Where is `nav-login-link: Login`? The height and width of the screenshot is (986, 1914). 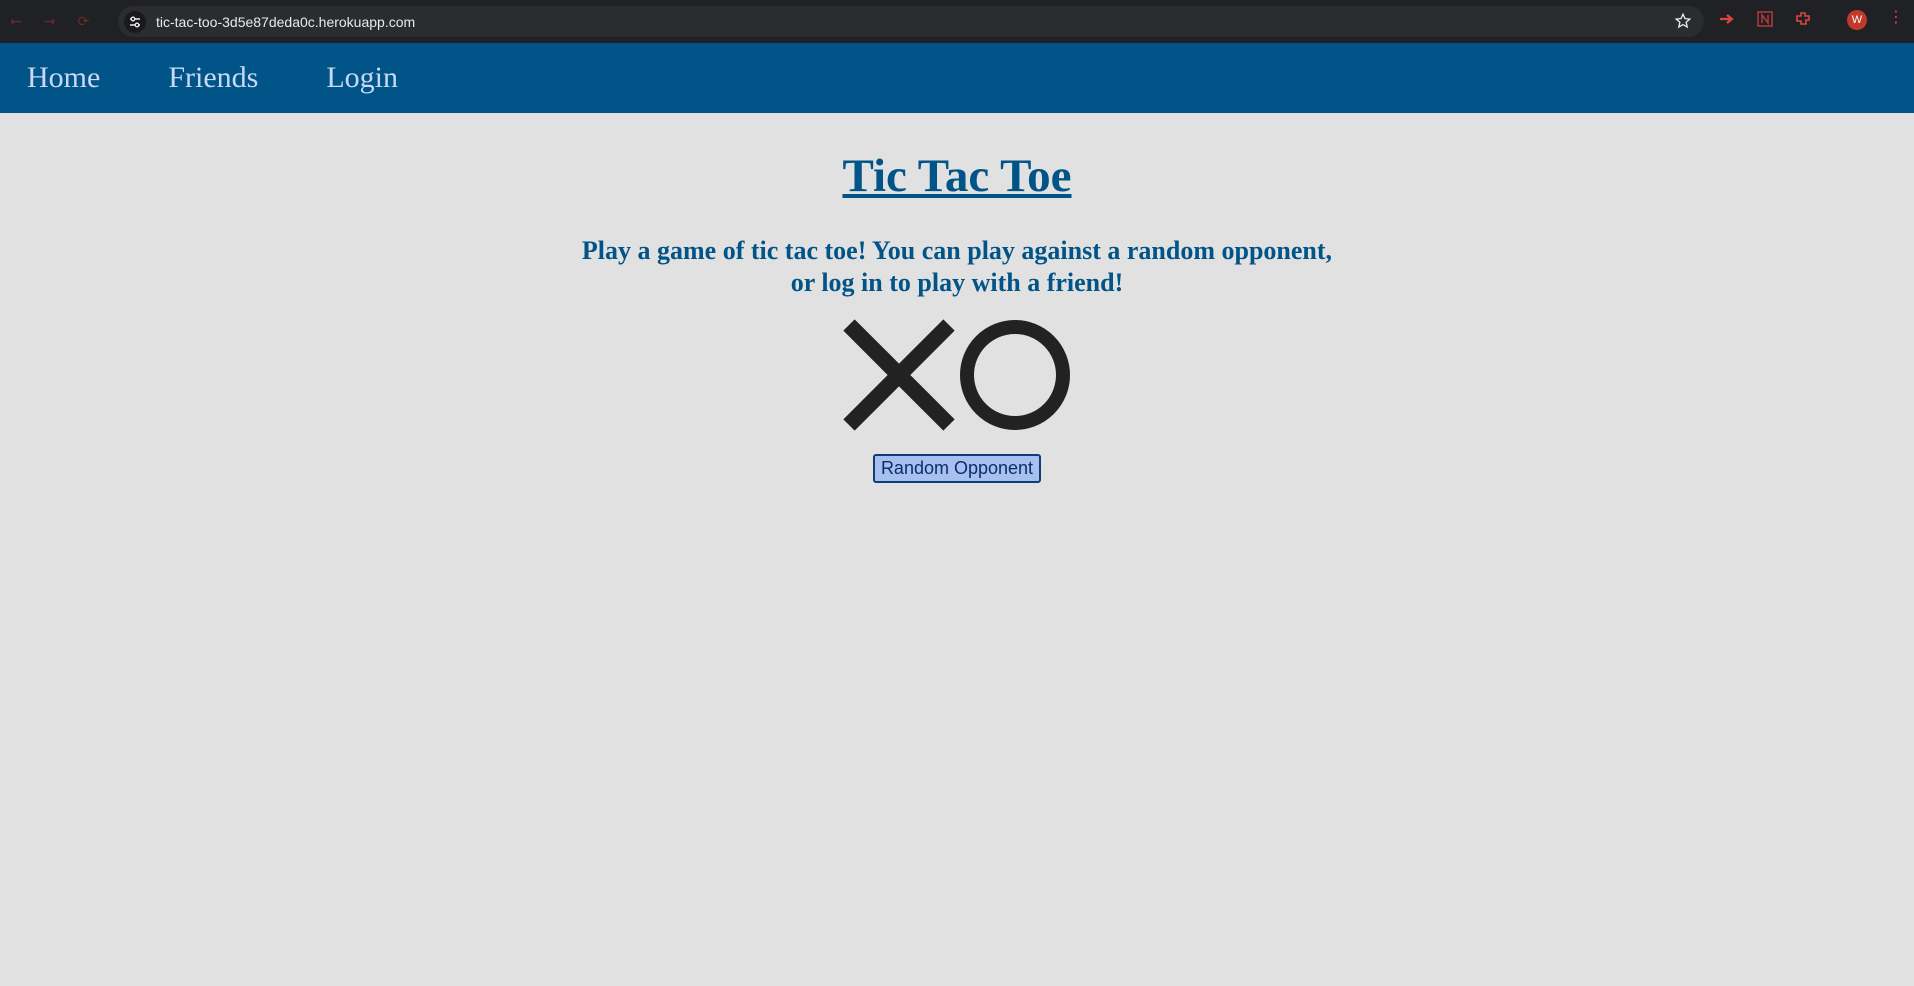
nav-login-link: Login is located at coordinates (362, 78).